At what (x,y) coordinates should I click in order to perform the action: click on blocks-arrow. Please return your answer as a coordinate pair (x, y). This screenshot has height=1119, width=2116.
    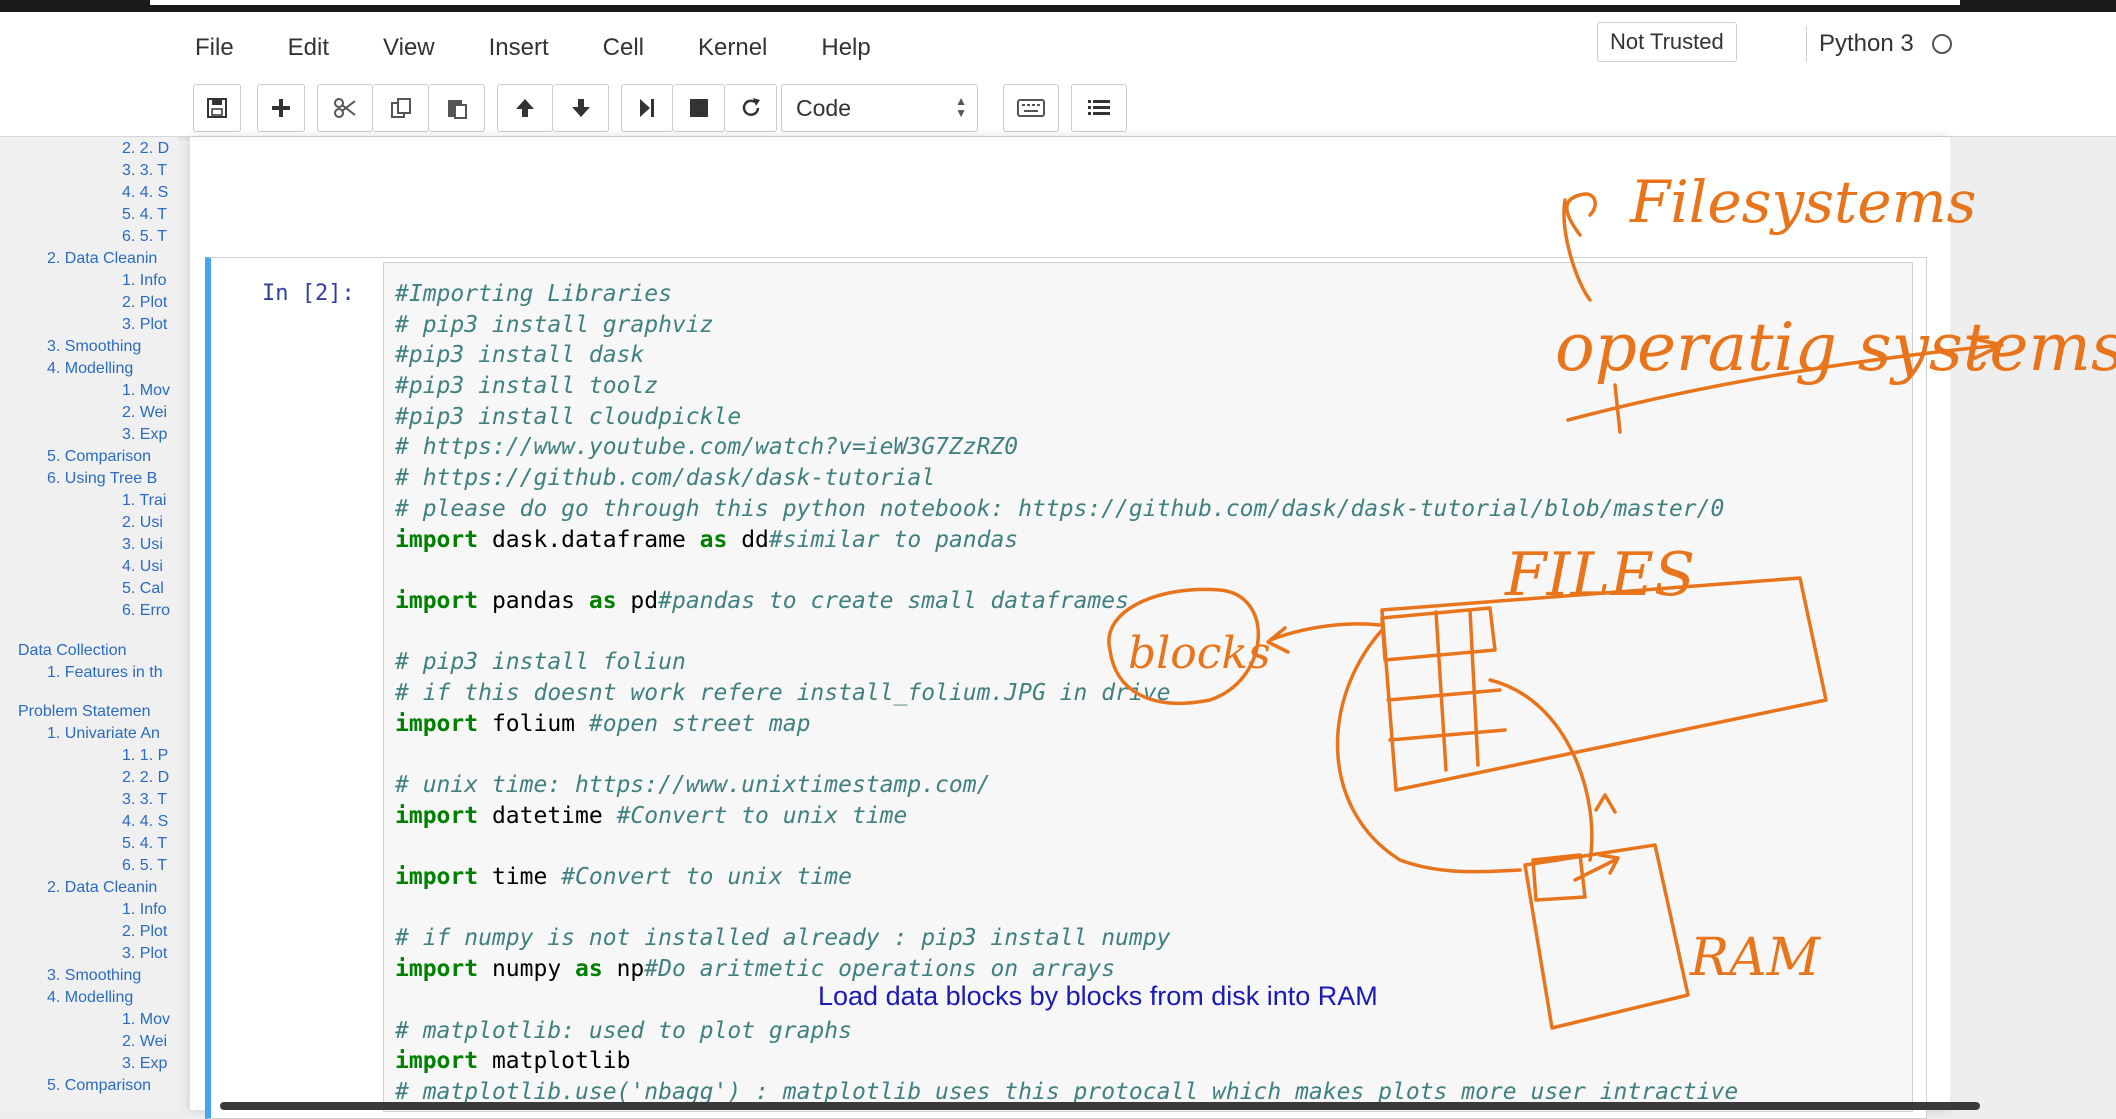
    Looking at the image, I should click on (1324, 638).